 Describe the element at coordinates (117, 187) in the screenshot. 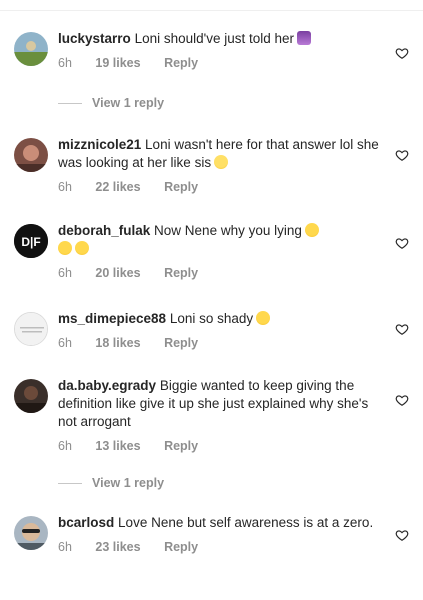

I see `comment-likes: 22 likes` at that location.